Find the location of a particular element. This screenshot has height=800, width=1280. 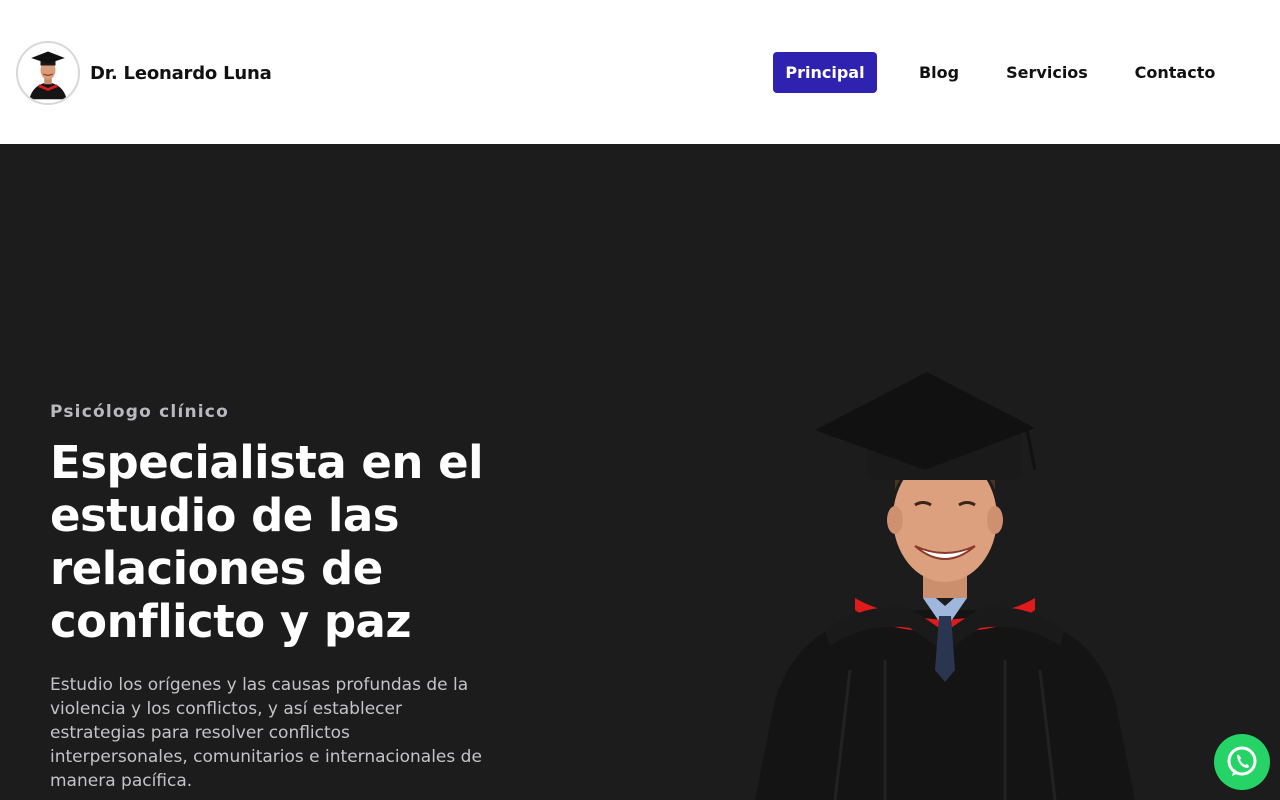

main-nav: Principal Blog Servicios Contacto is located at coordinates (999, 72).